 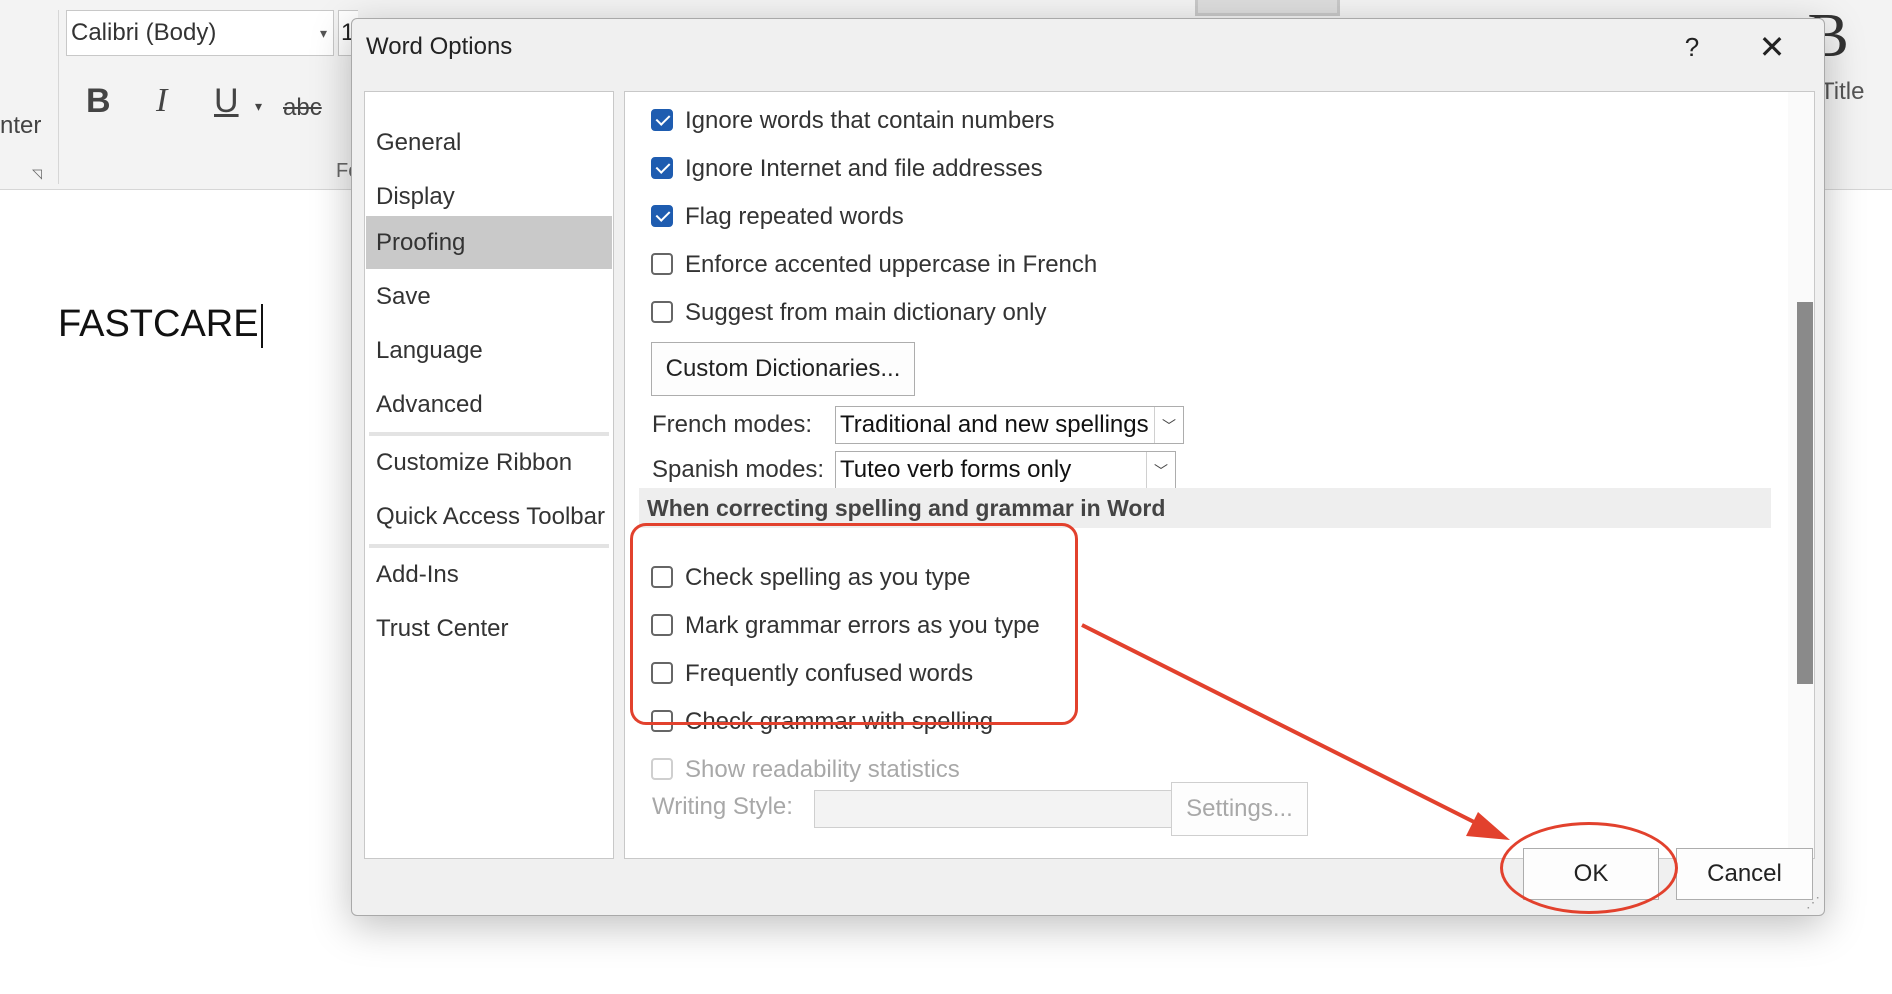 What do you see at coordinates (1744, 874) in the screenshot?
I see `cancel-button: Cancel` at bounding box center [1744, 874].